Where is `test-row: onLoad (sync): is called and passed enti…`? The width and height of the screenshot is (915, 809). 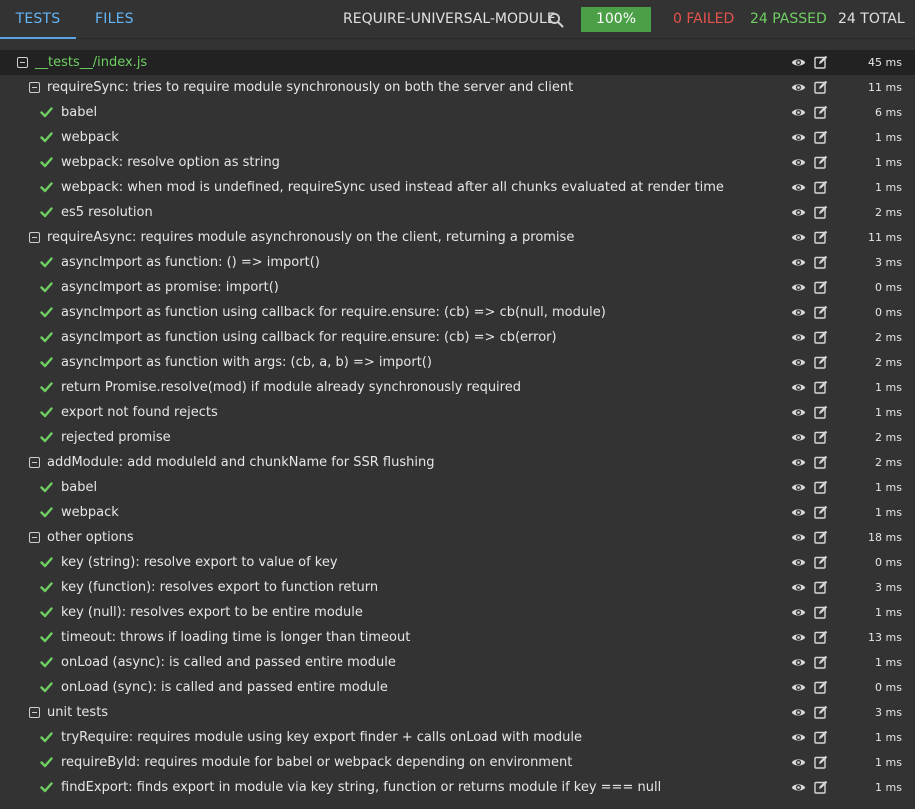 test-row: onLoad (sync): is called and passed enti… is located at coordinates (457, 687).